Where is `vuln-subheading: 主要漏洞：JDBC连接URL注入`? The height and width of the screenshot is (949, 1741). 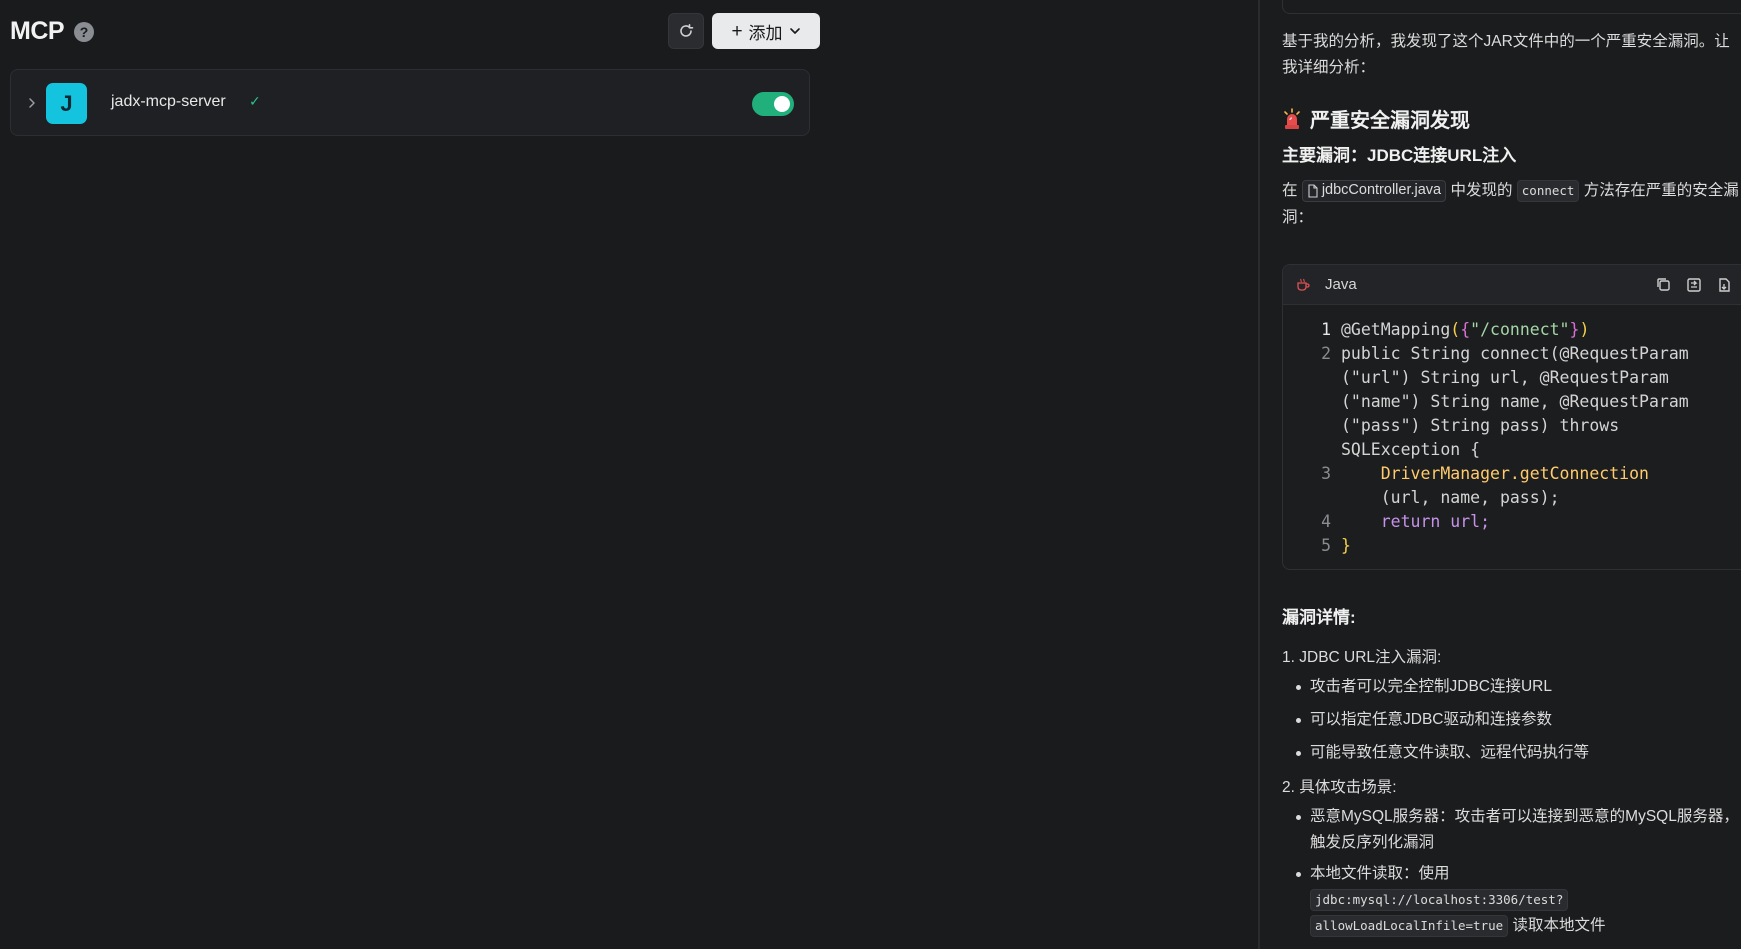 vuln-subheading: 主要漏洞：JDBC连接URL注入 is located at coordinates (1399, 155).